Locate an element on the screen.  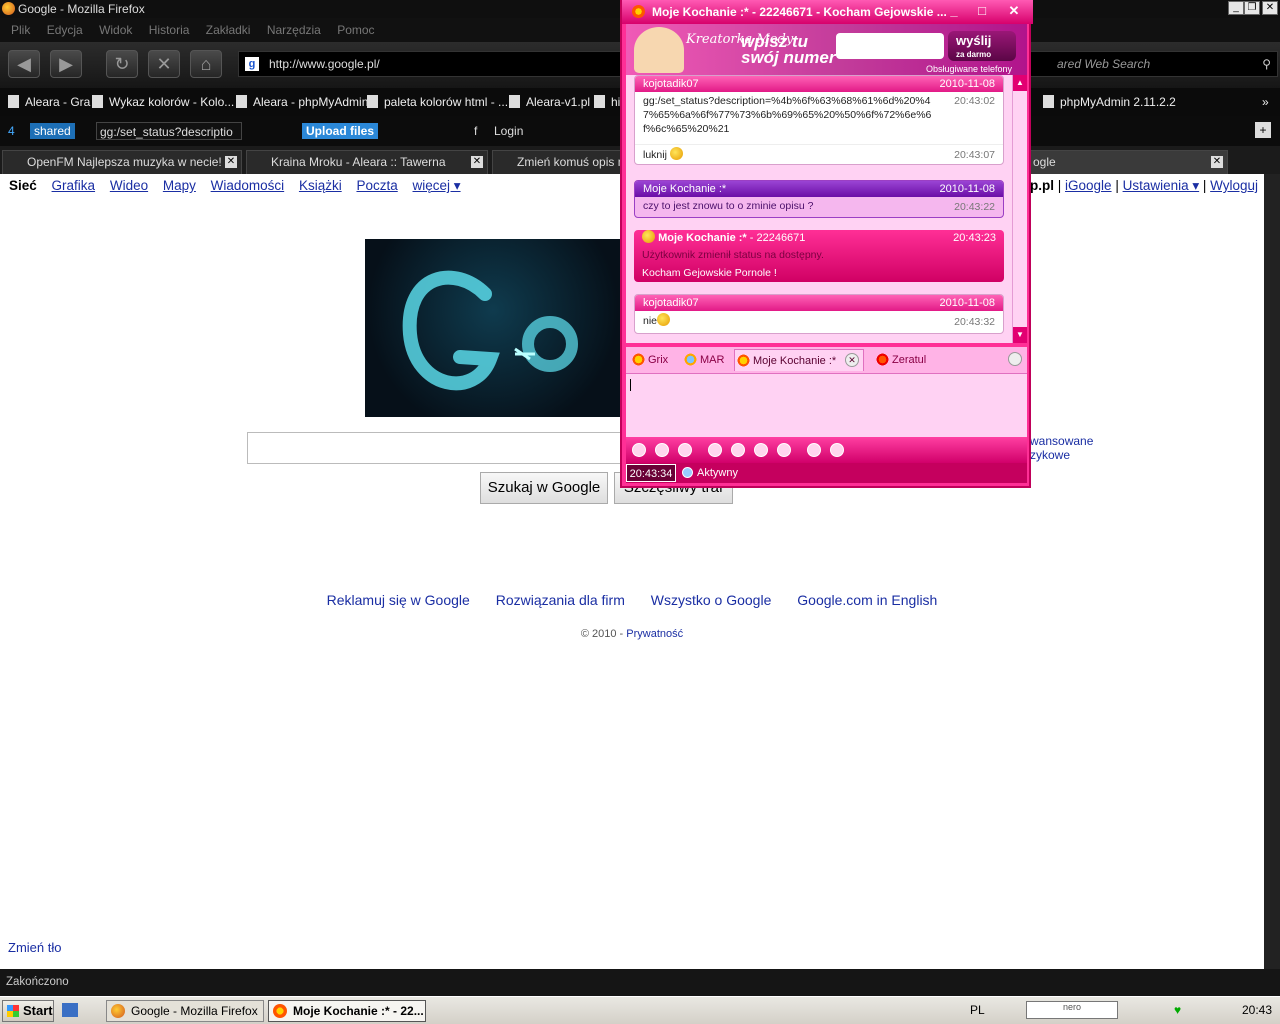
advanced-search-link: wansowane is located at coordinates (1061, 441).